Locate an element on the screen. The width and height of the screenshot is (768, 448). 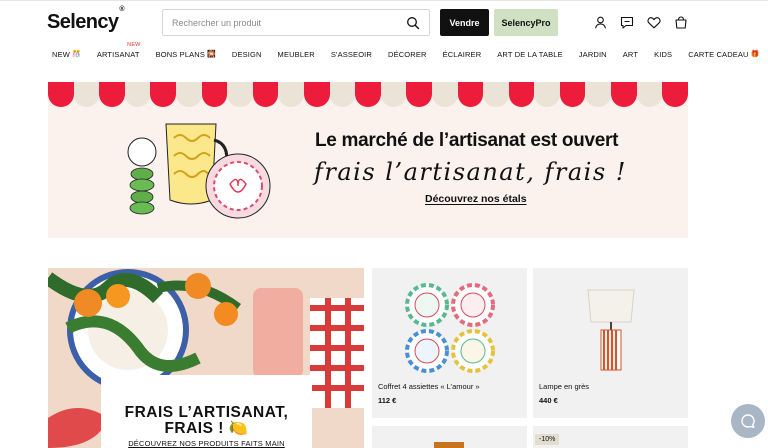
product-price: 440 € is located at coordinates (548, 400).